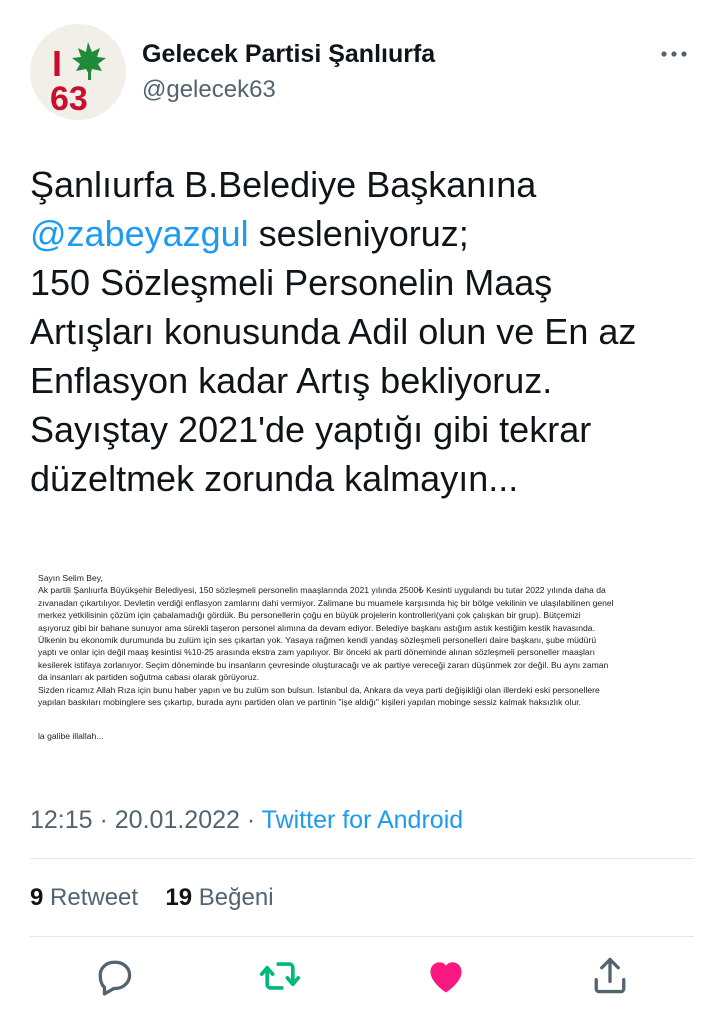  Describe the element at coordinates (61, 820) in the screenshot. I see `tweet-time: 12:15` at that location.